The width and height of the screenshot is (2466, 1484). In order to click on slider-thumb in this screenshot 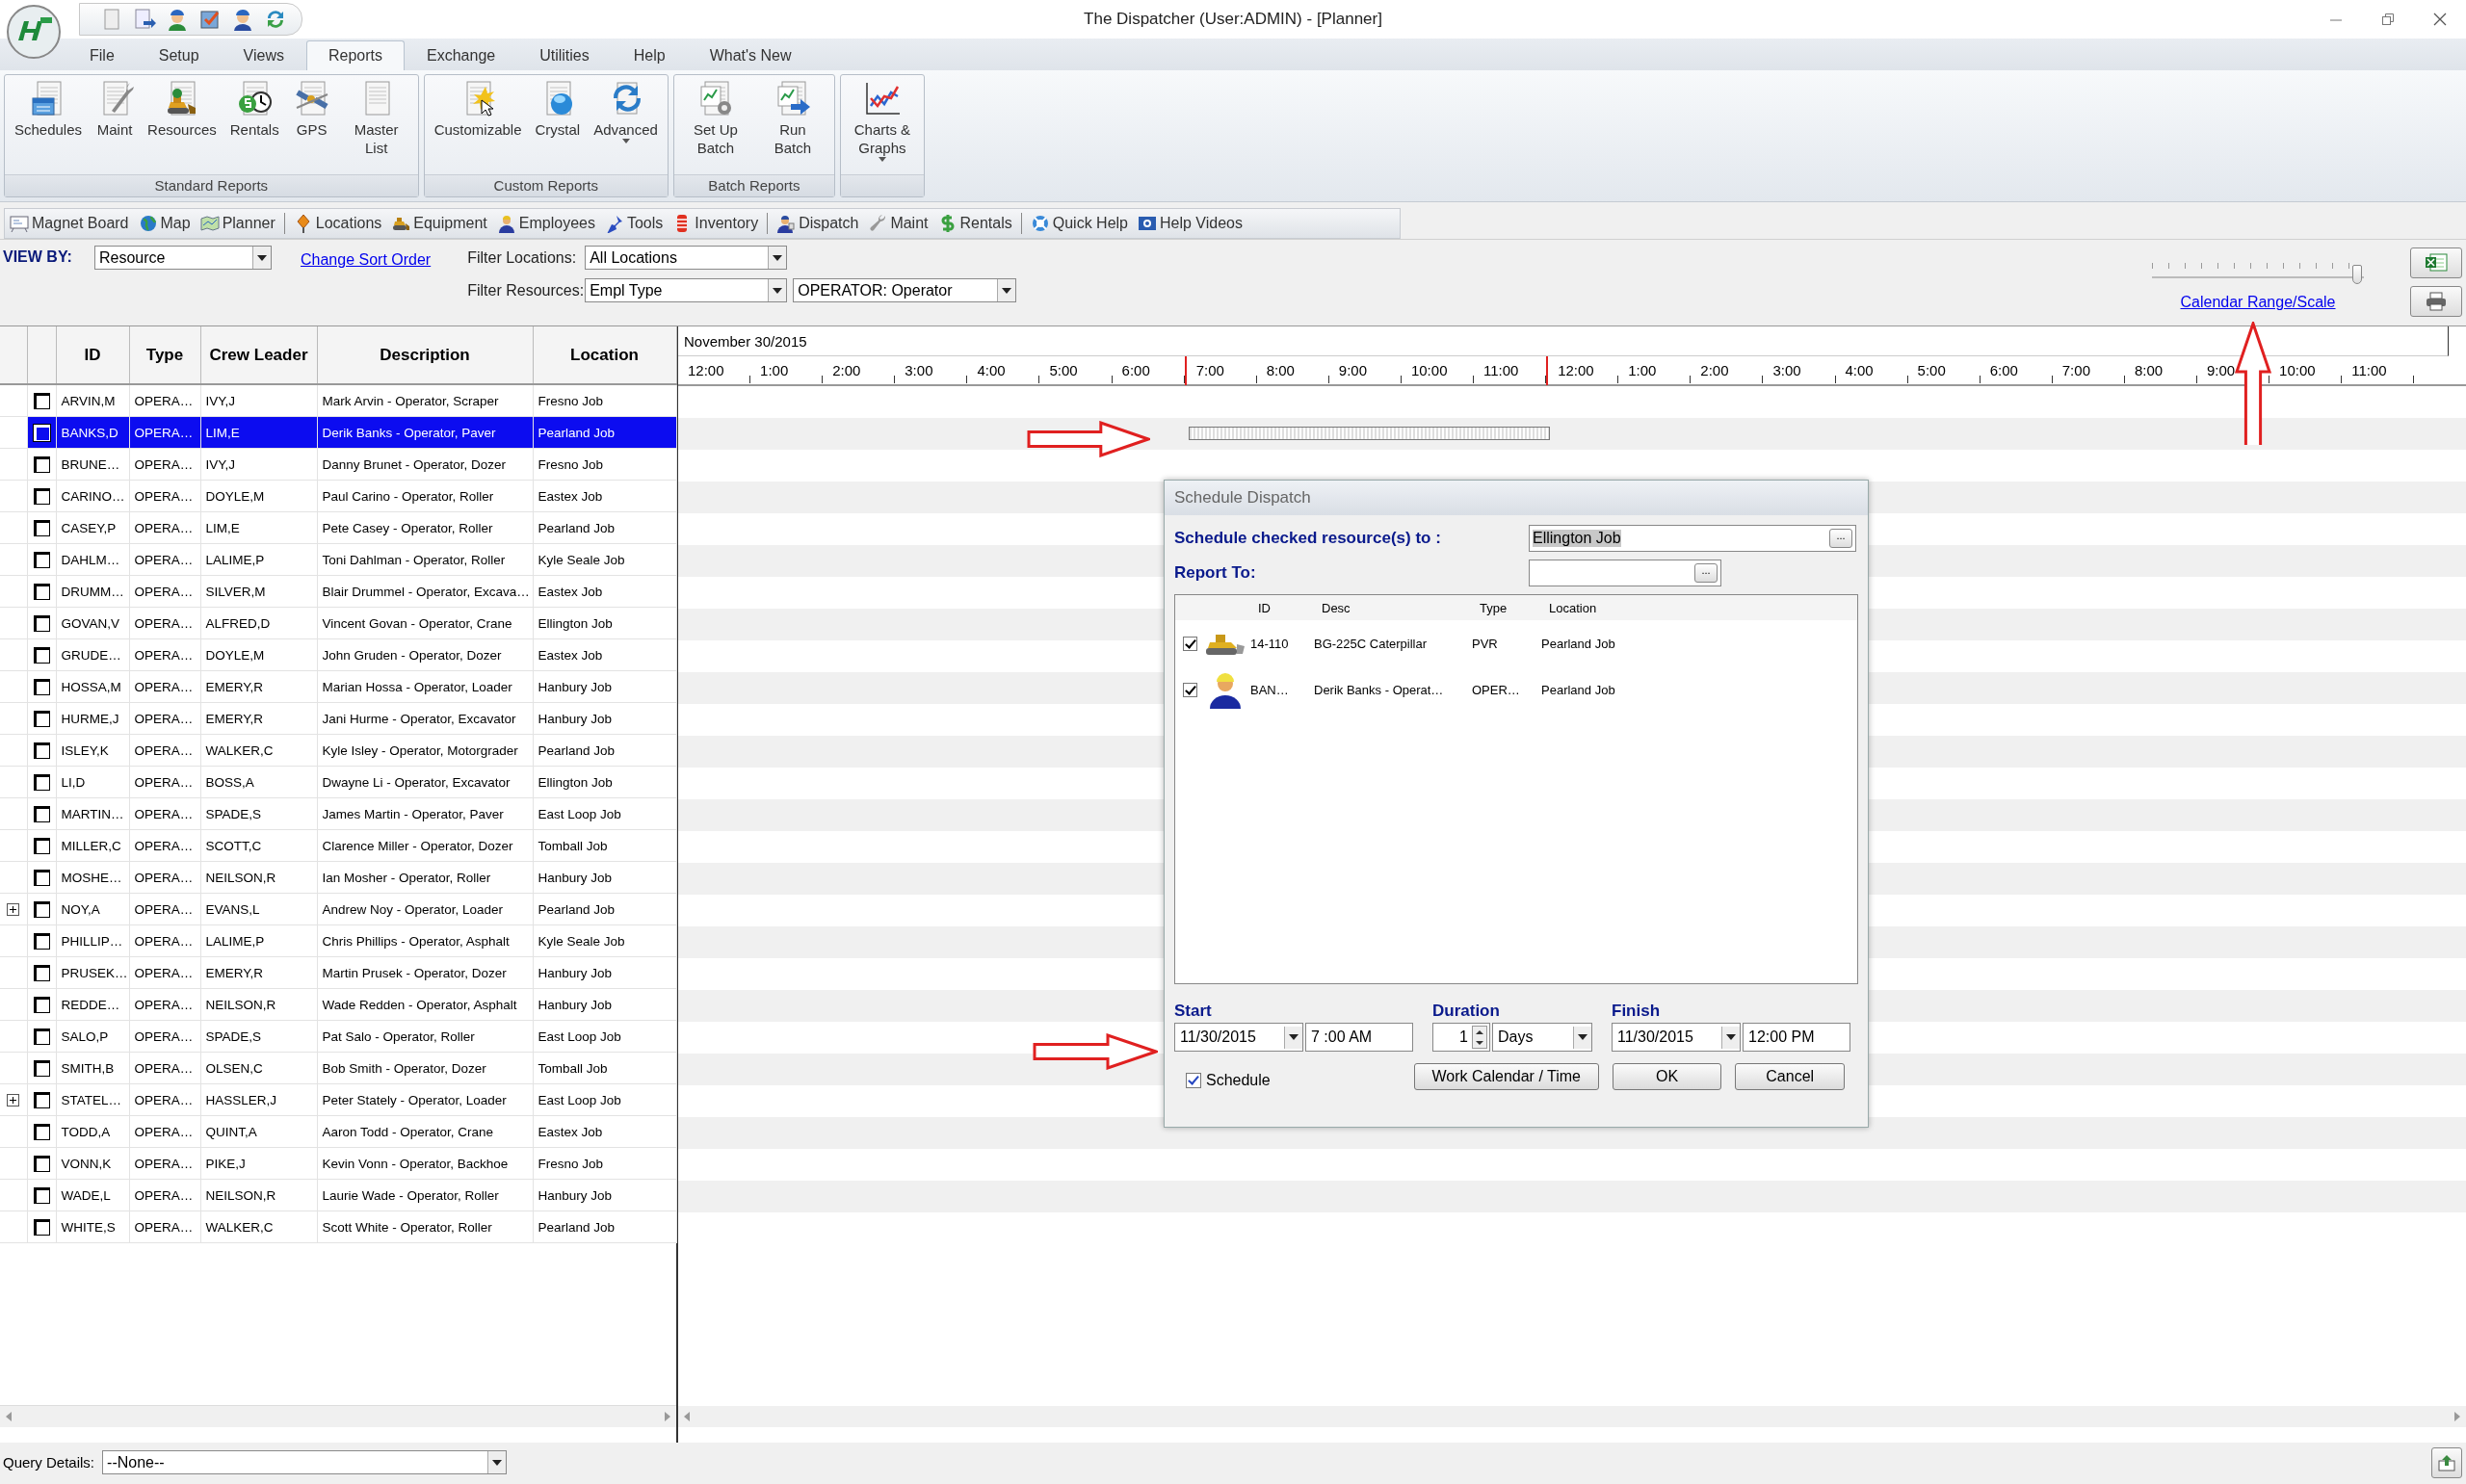, I will do `click(2357, 275)`.